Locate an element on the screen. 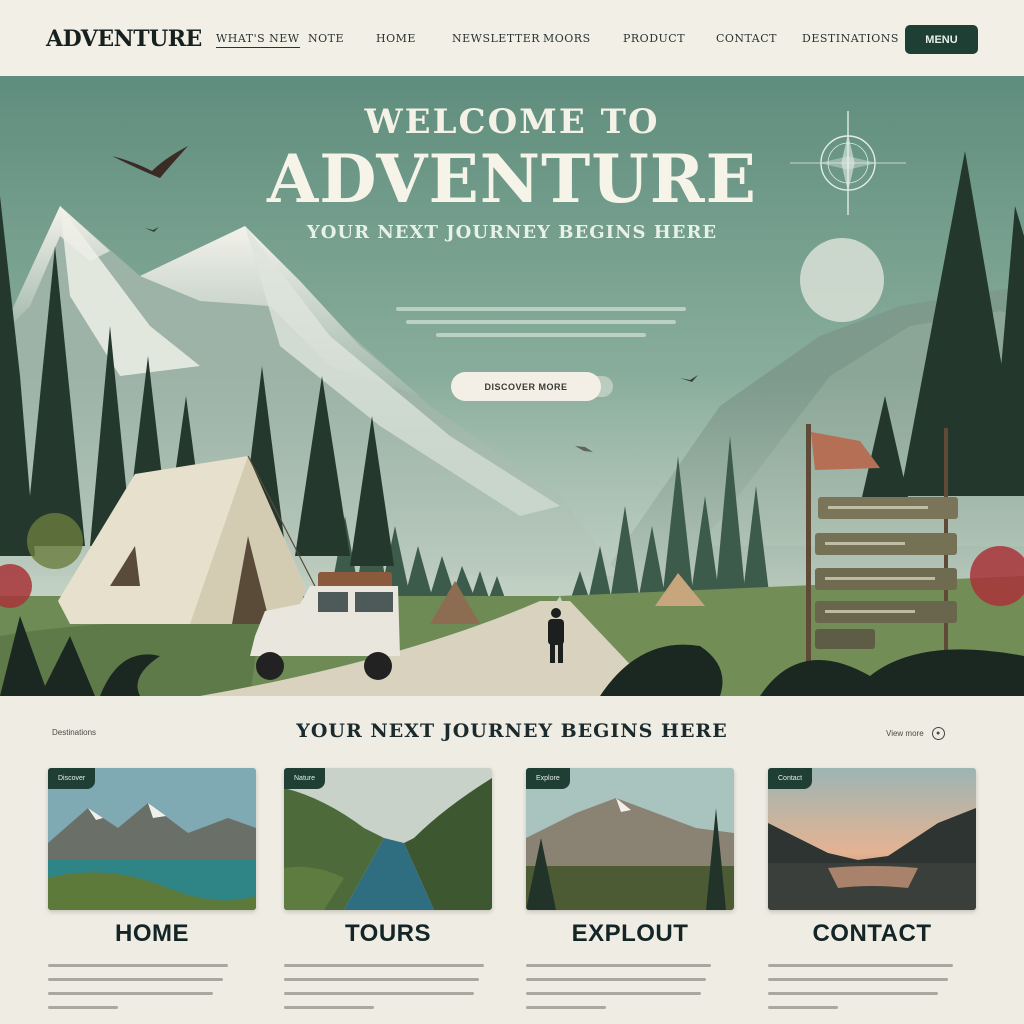 The image size is (1024, 1024). card-title: EXPLOUT is located at coordinates (630, 934).